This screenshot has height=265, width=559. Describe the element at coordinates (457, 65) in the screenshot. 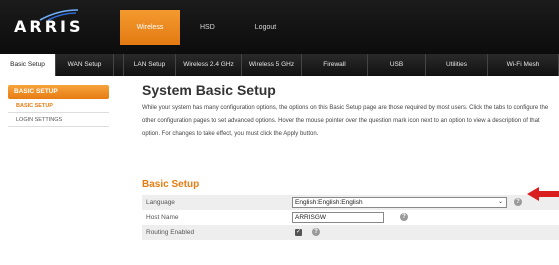

I see `tab-utilities: Utilities` at that location.